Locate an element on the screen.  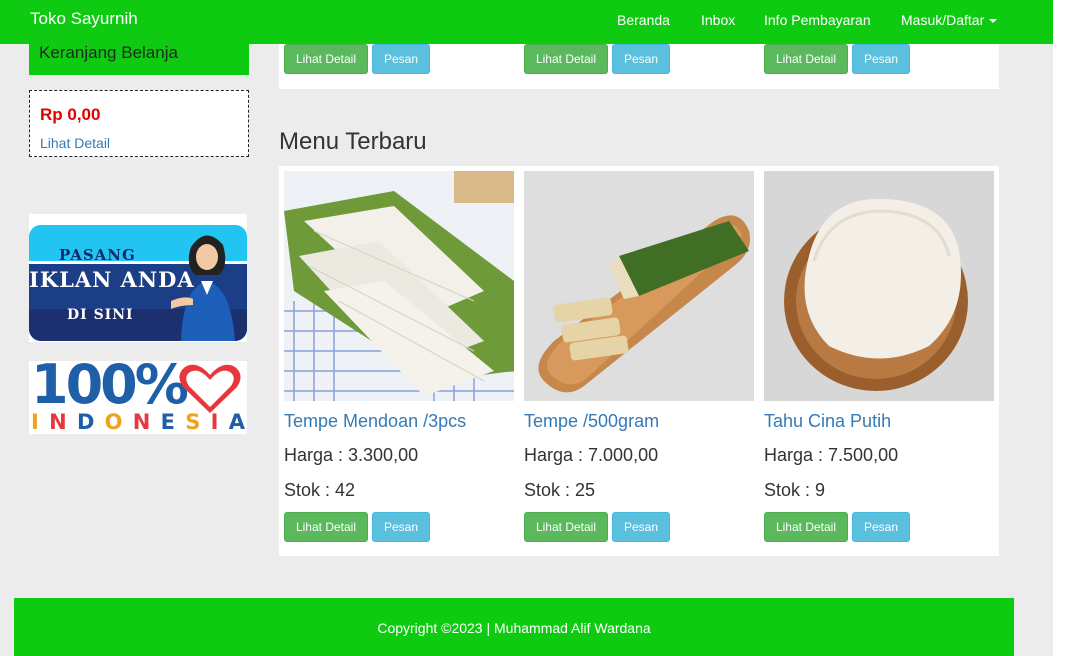
indonesia-banner: 100% I N D O N E S I A is located at coordinates (138, 397).